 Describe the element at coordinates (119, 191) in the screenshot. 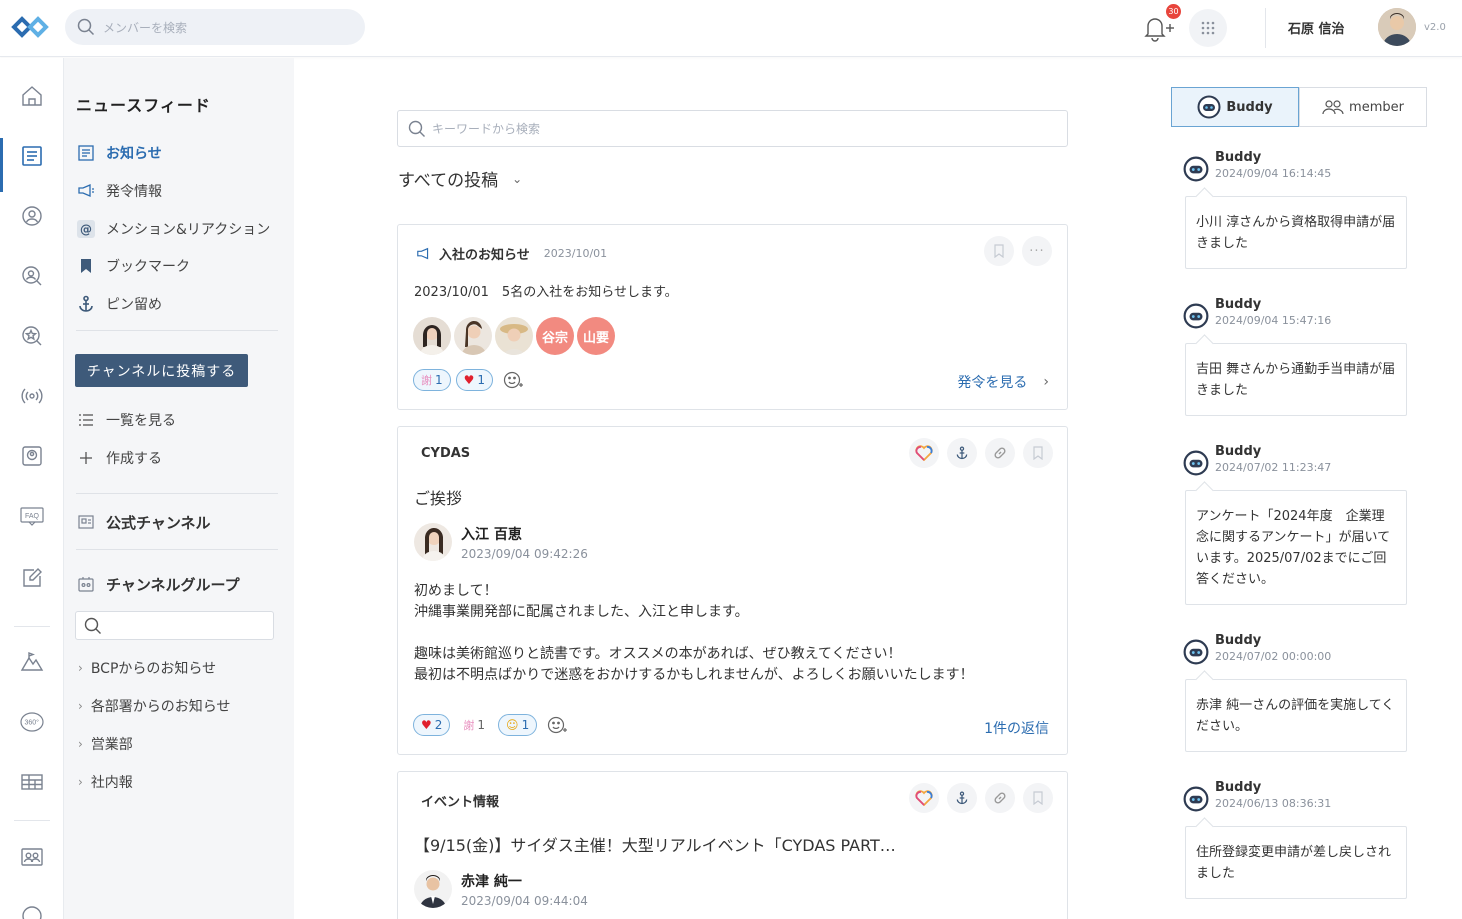

I see `nav-item-announcements: 発令情報` at that location.